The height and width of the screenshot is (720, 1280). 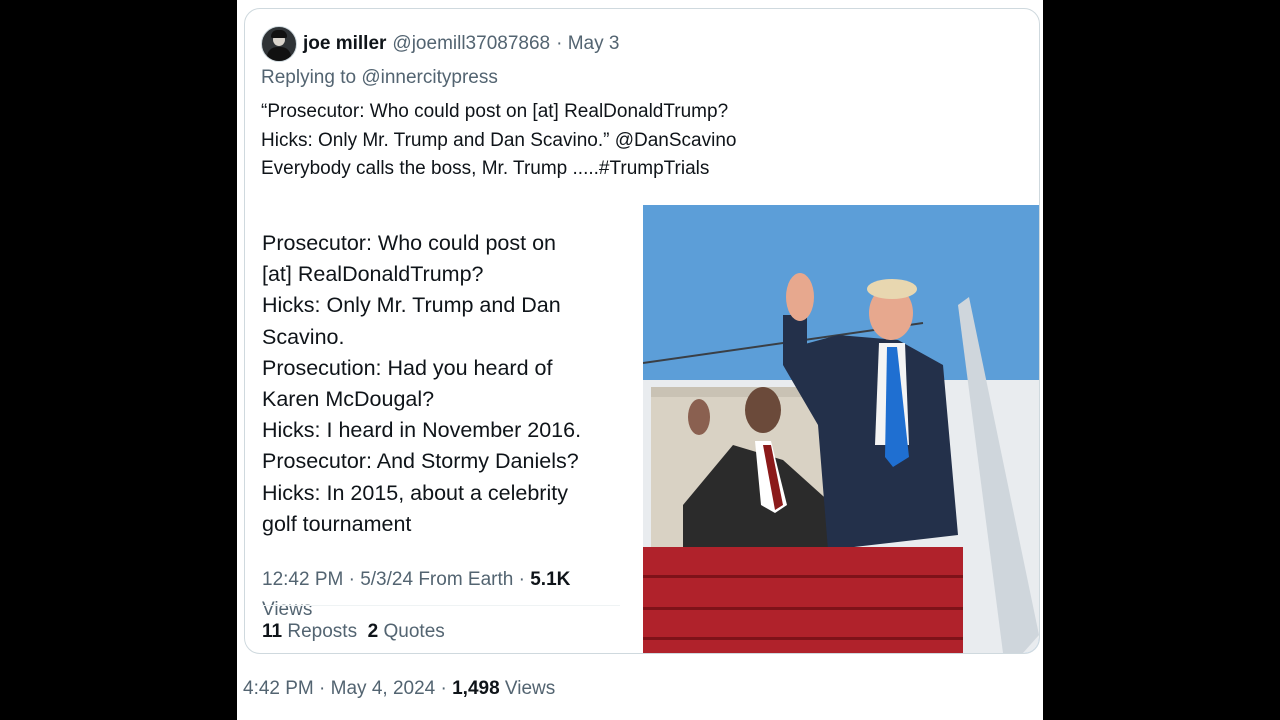 I want to click on divider, so click(x=441, y=605).